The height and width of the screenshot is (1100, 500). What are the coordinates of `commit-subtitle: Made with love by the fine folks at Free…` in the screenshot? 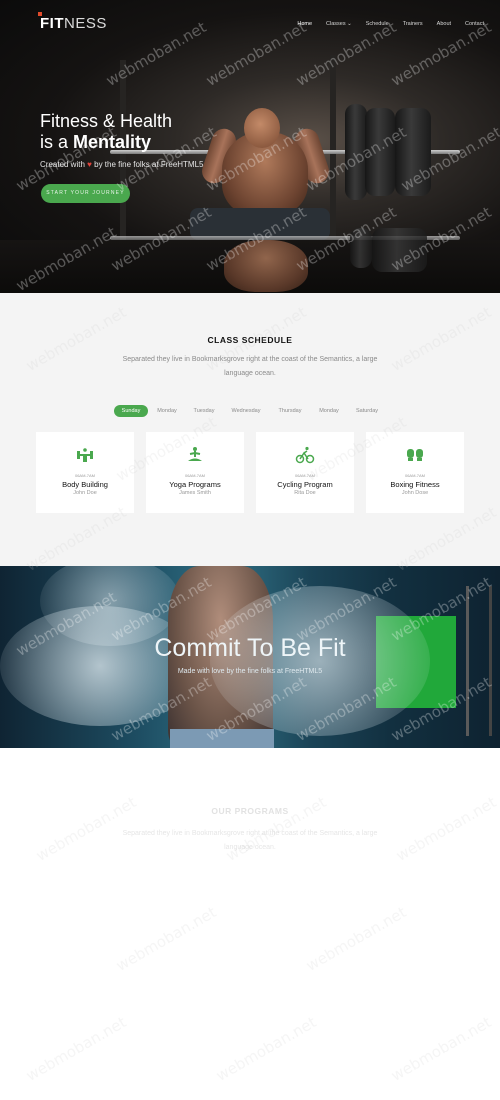 It's located at (250, 671).